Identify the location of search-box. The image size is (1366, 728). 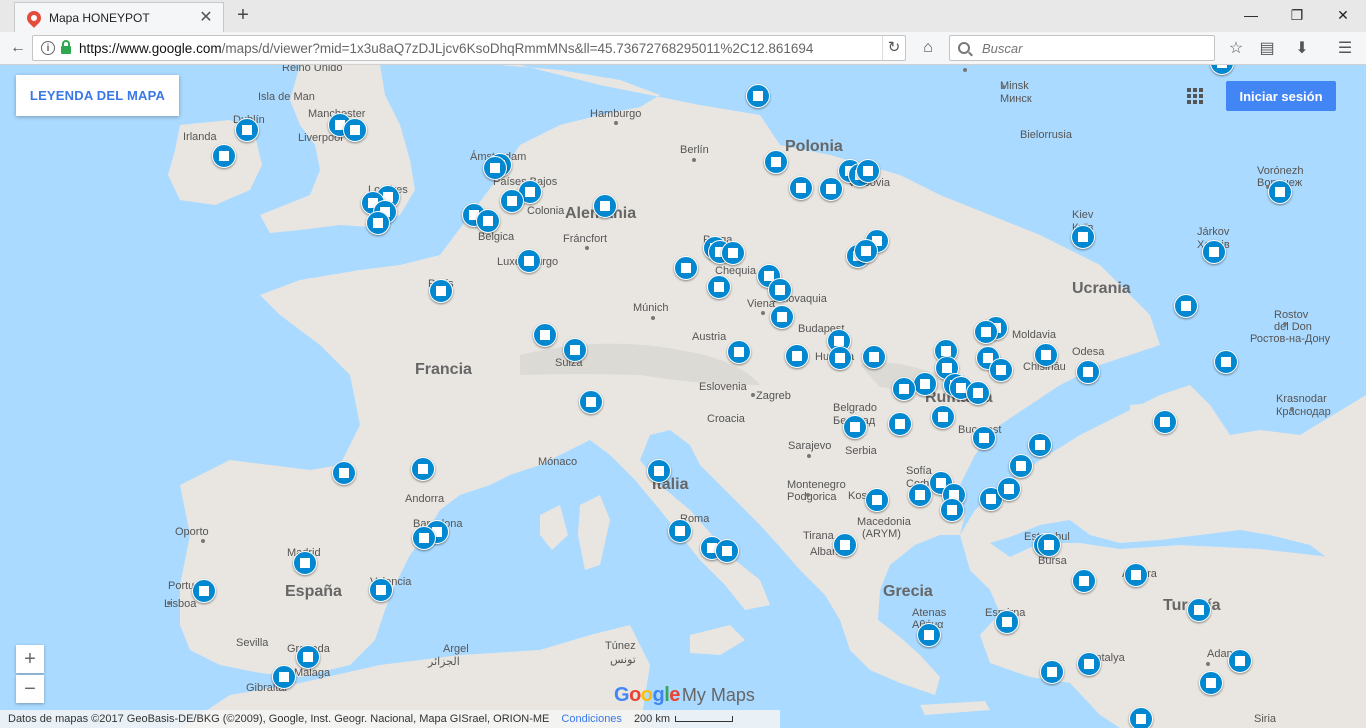
(1082, 48).